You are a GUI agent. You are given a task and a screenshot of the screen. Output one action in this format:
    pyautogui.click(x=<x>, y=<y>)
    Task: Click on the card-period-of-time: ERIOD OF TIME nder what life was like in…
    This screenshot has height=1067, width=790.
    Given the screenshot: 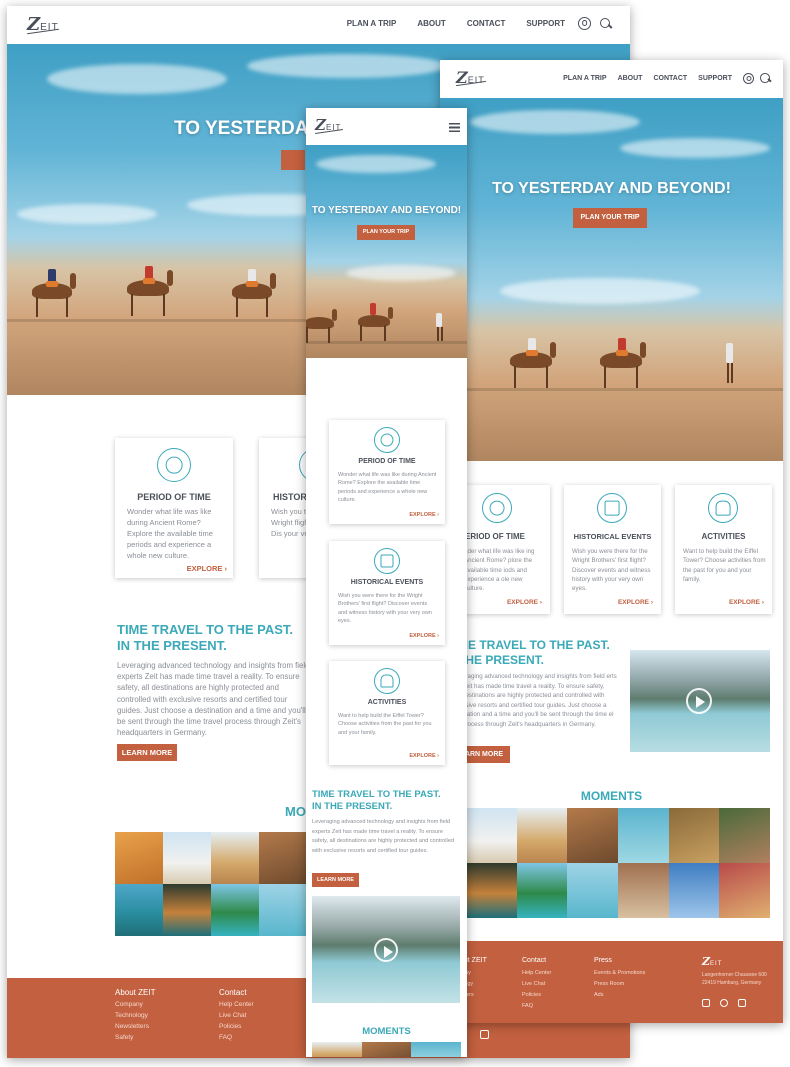 What is the action you would take?
    pyautogui.click(x=502, y=549)
    